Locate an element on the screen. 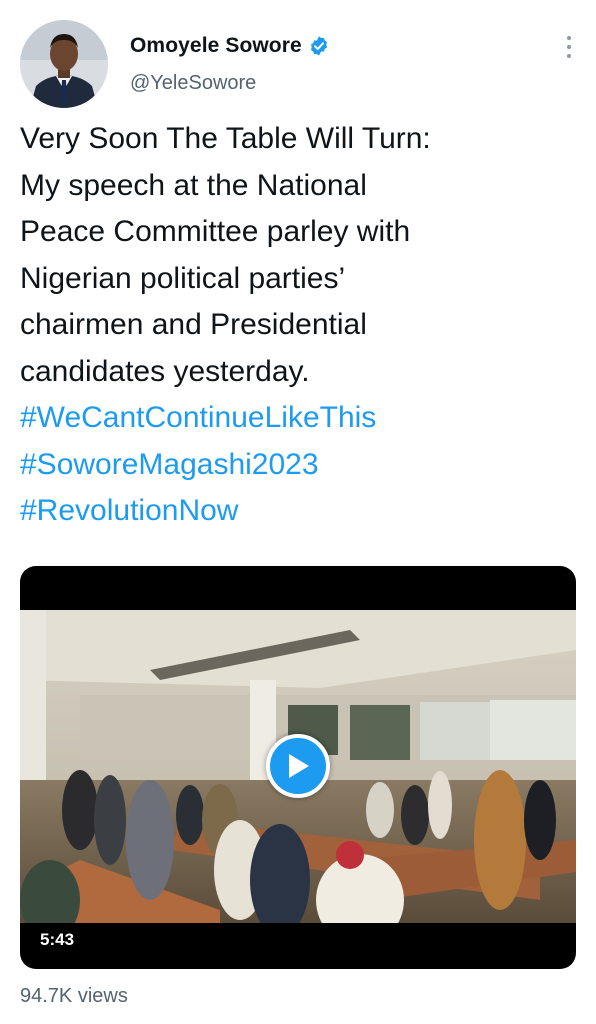 The height and width of the screenshot is (1024, 596). author-name-row: Omoyele Sowore is located at coordinates (230, 46).